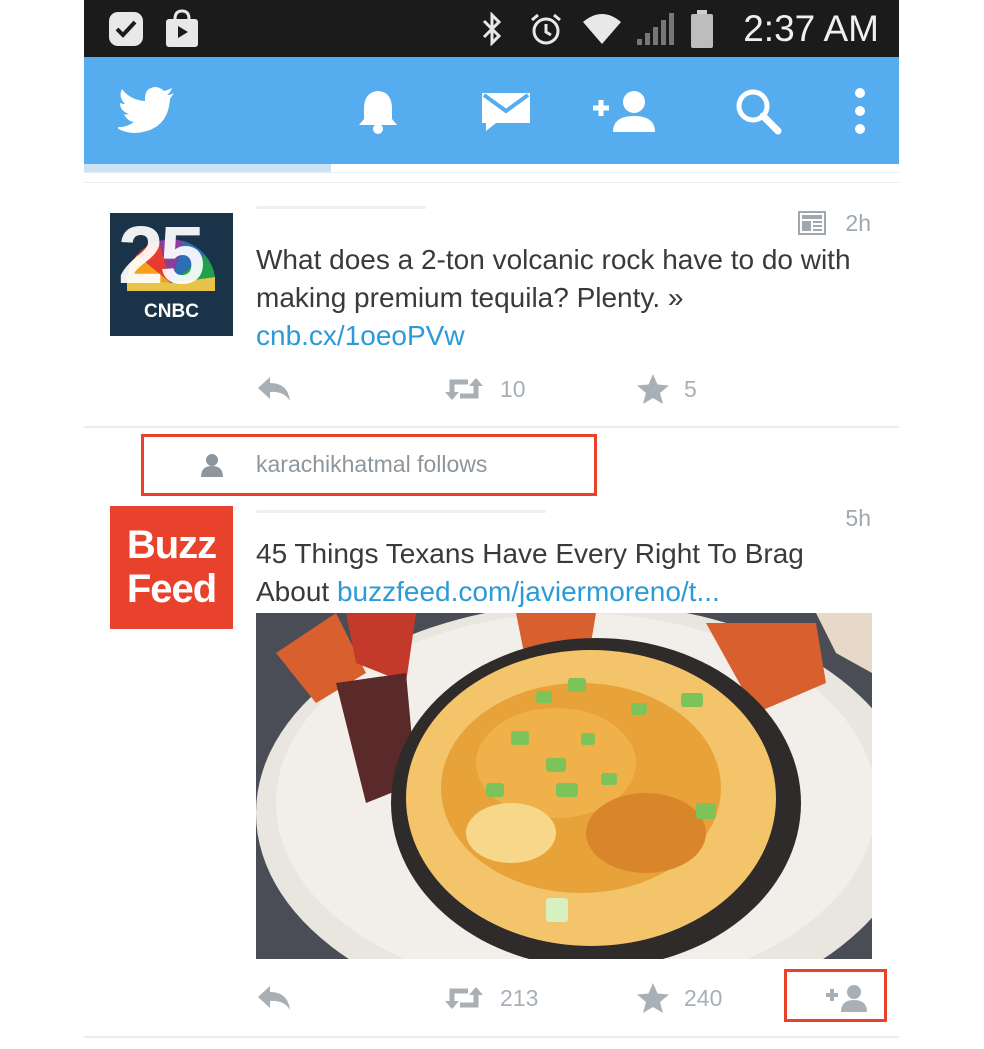 The image size is (984, 1049). What do you see at coordinates (360, 335) in the screenshot?
I see `tweet-link: cnb.cx/1oeoPVw` at bounding box center [360, 335].